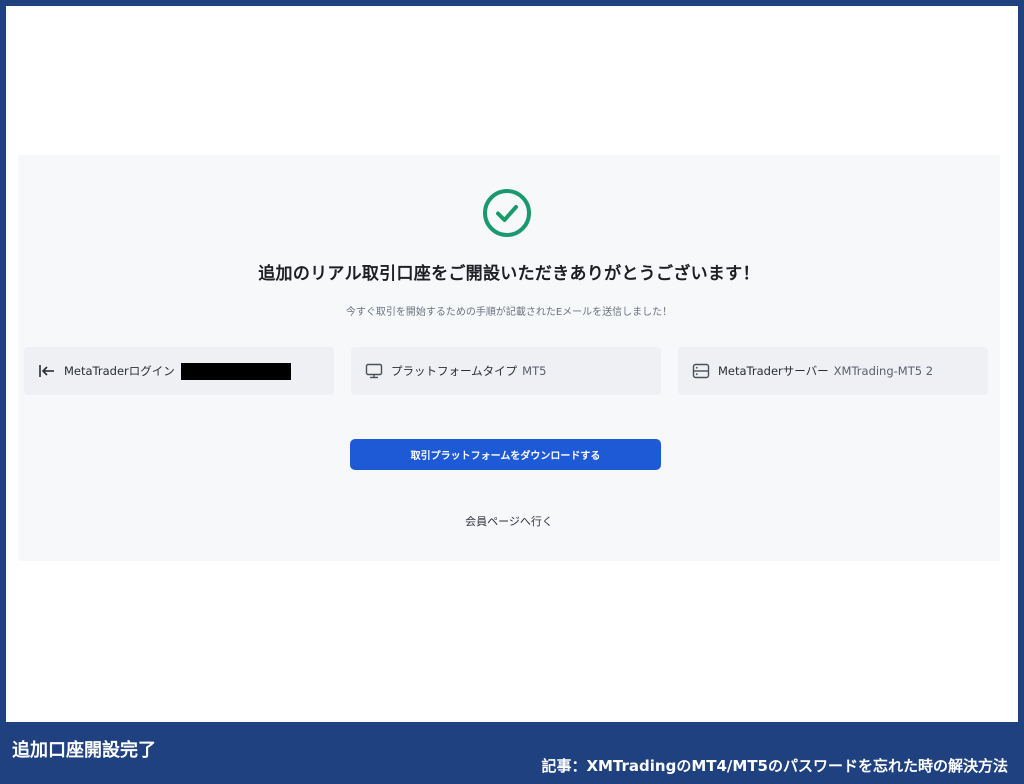  Describe the element at coordinates (47, 371) in the screenshot. I see `login-arrow-icon` at that location.